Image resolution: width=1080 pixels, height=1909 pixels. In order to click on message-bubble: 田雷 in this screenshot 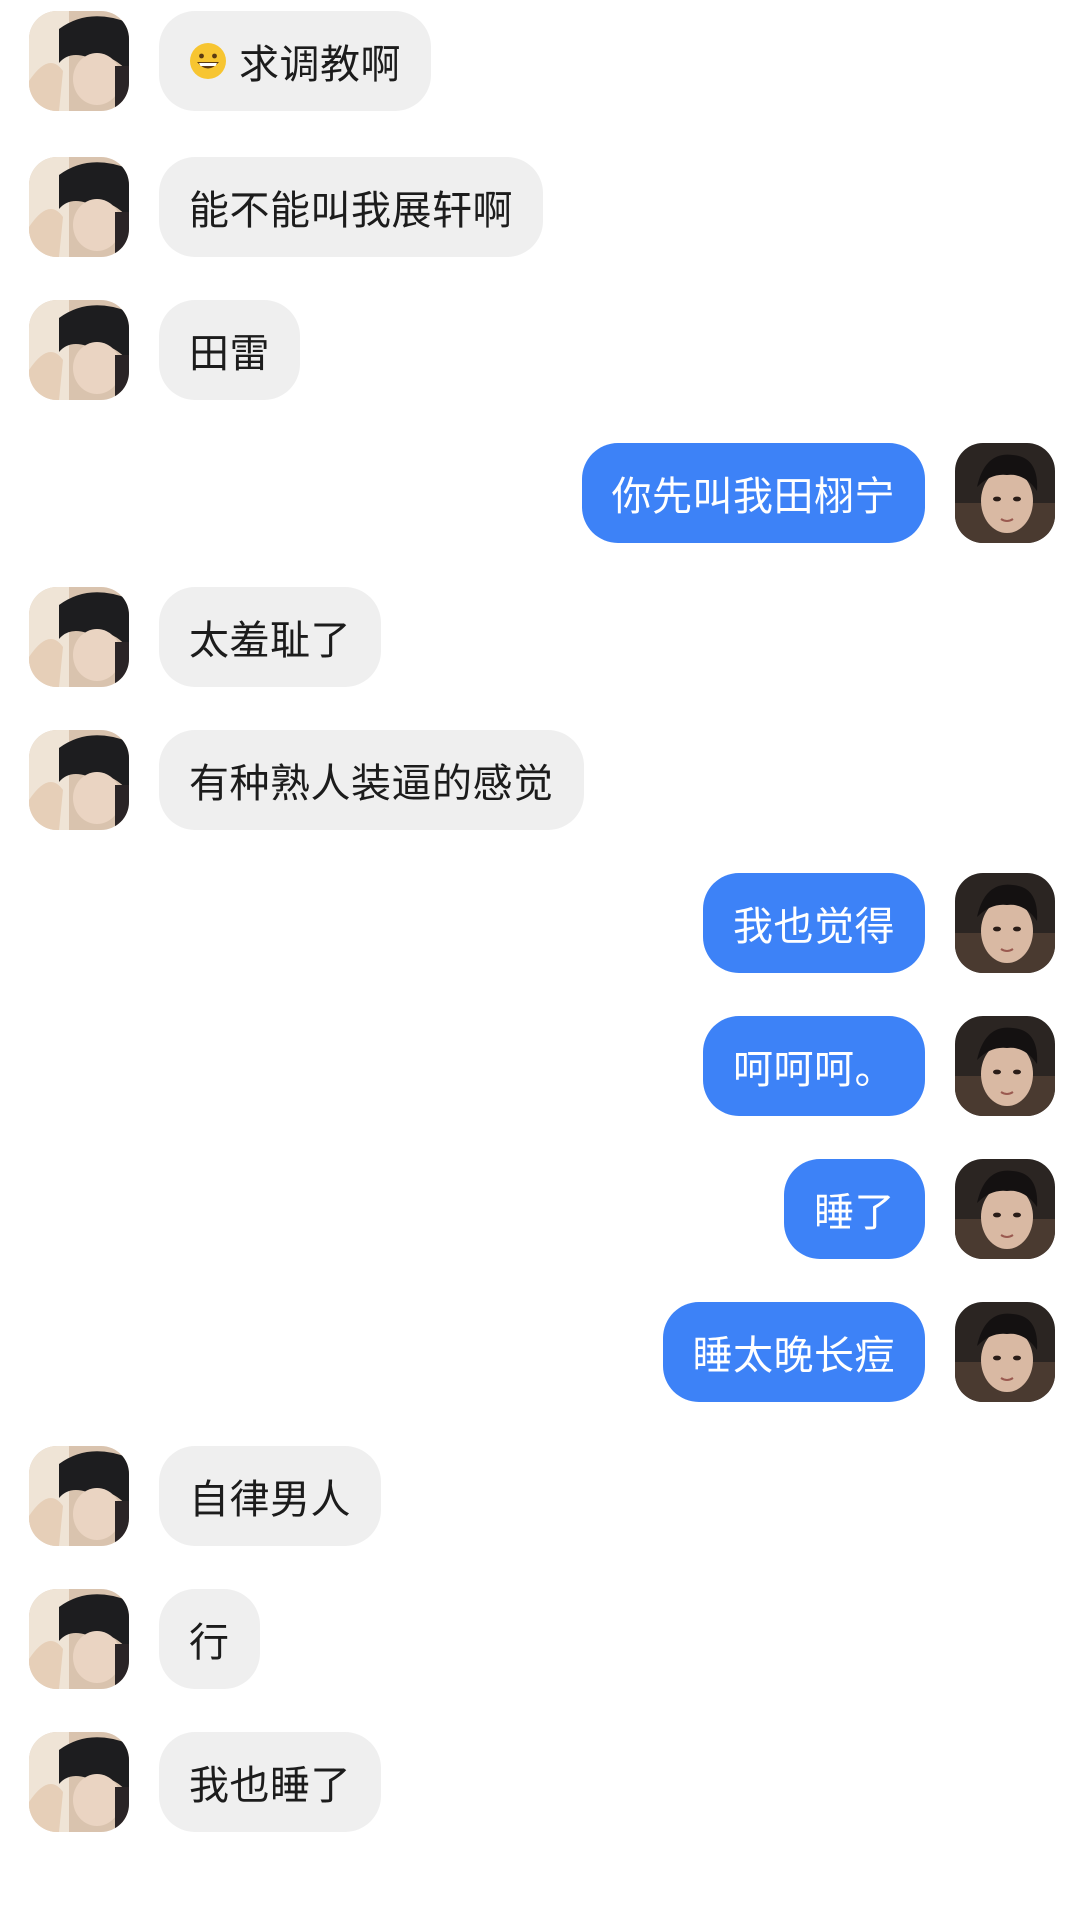, I will do `click(229, 350)`.